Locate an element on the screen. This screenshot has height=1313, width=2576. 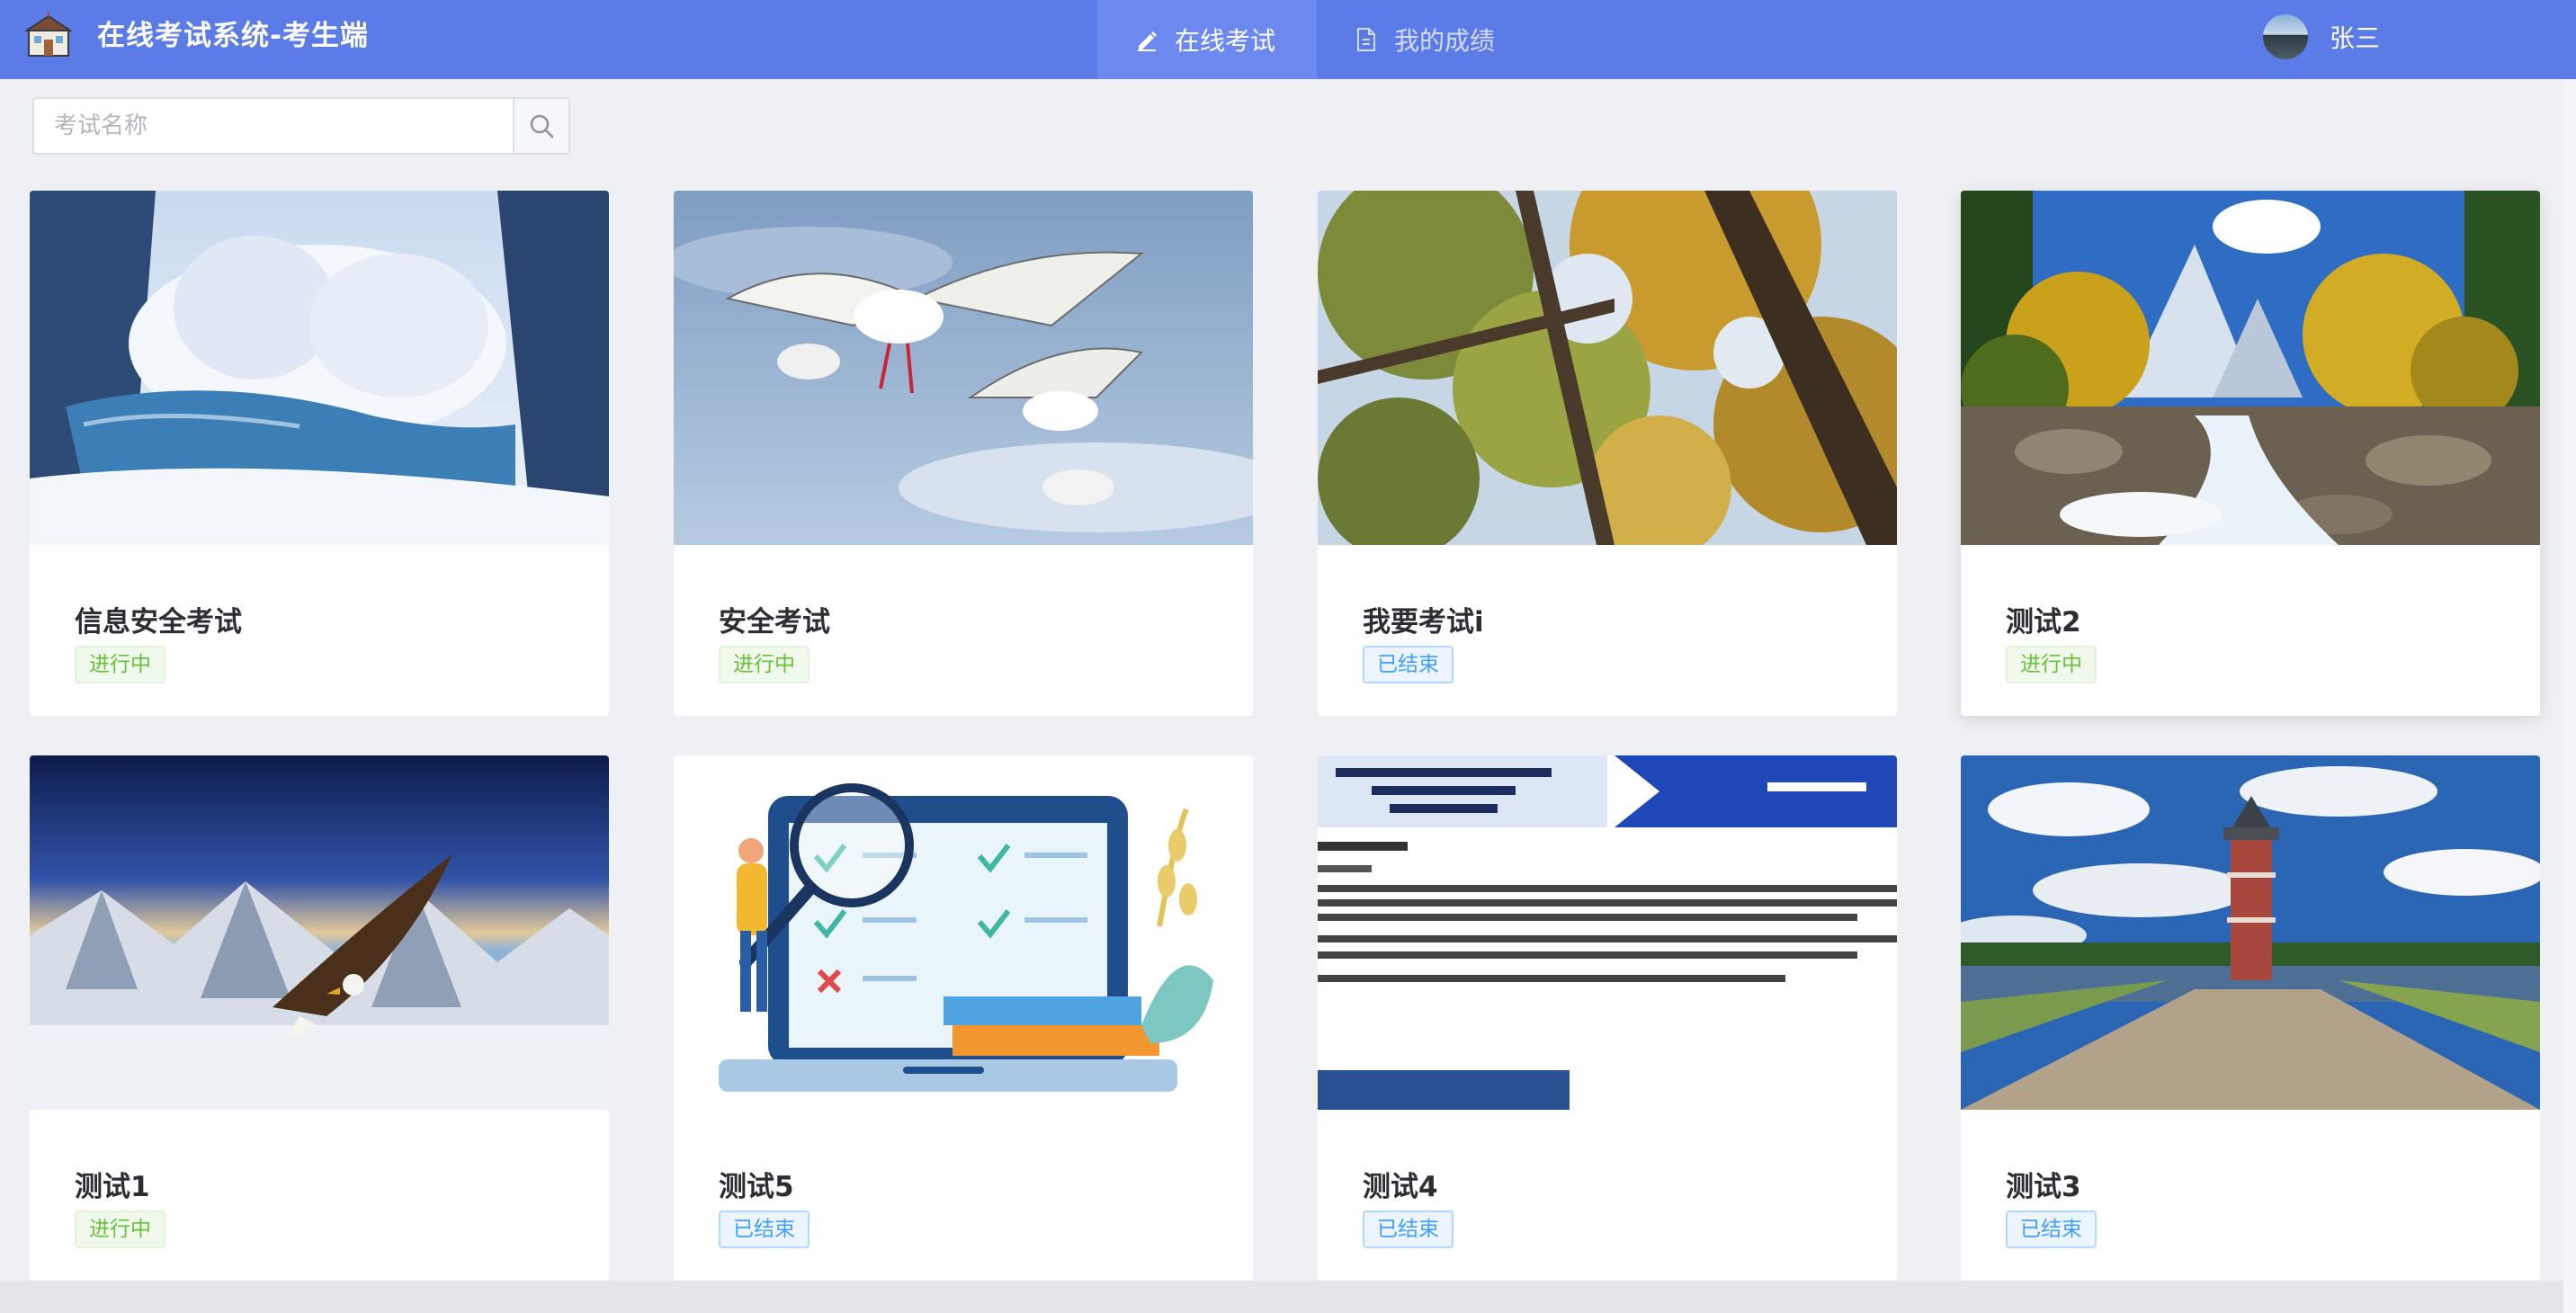
search-input is located at coordinates (273, 126).